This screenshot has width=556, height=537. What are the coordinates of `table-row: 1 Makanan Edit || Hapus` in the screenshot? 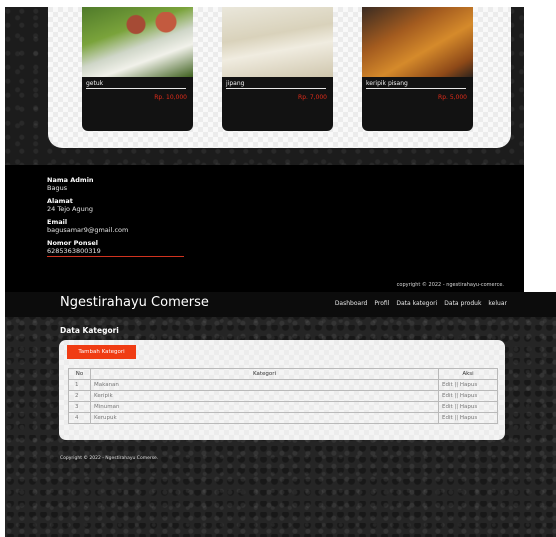 It's located at (283, 385).